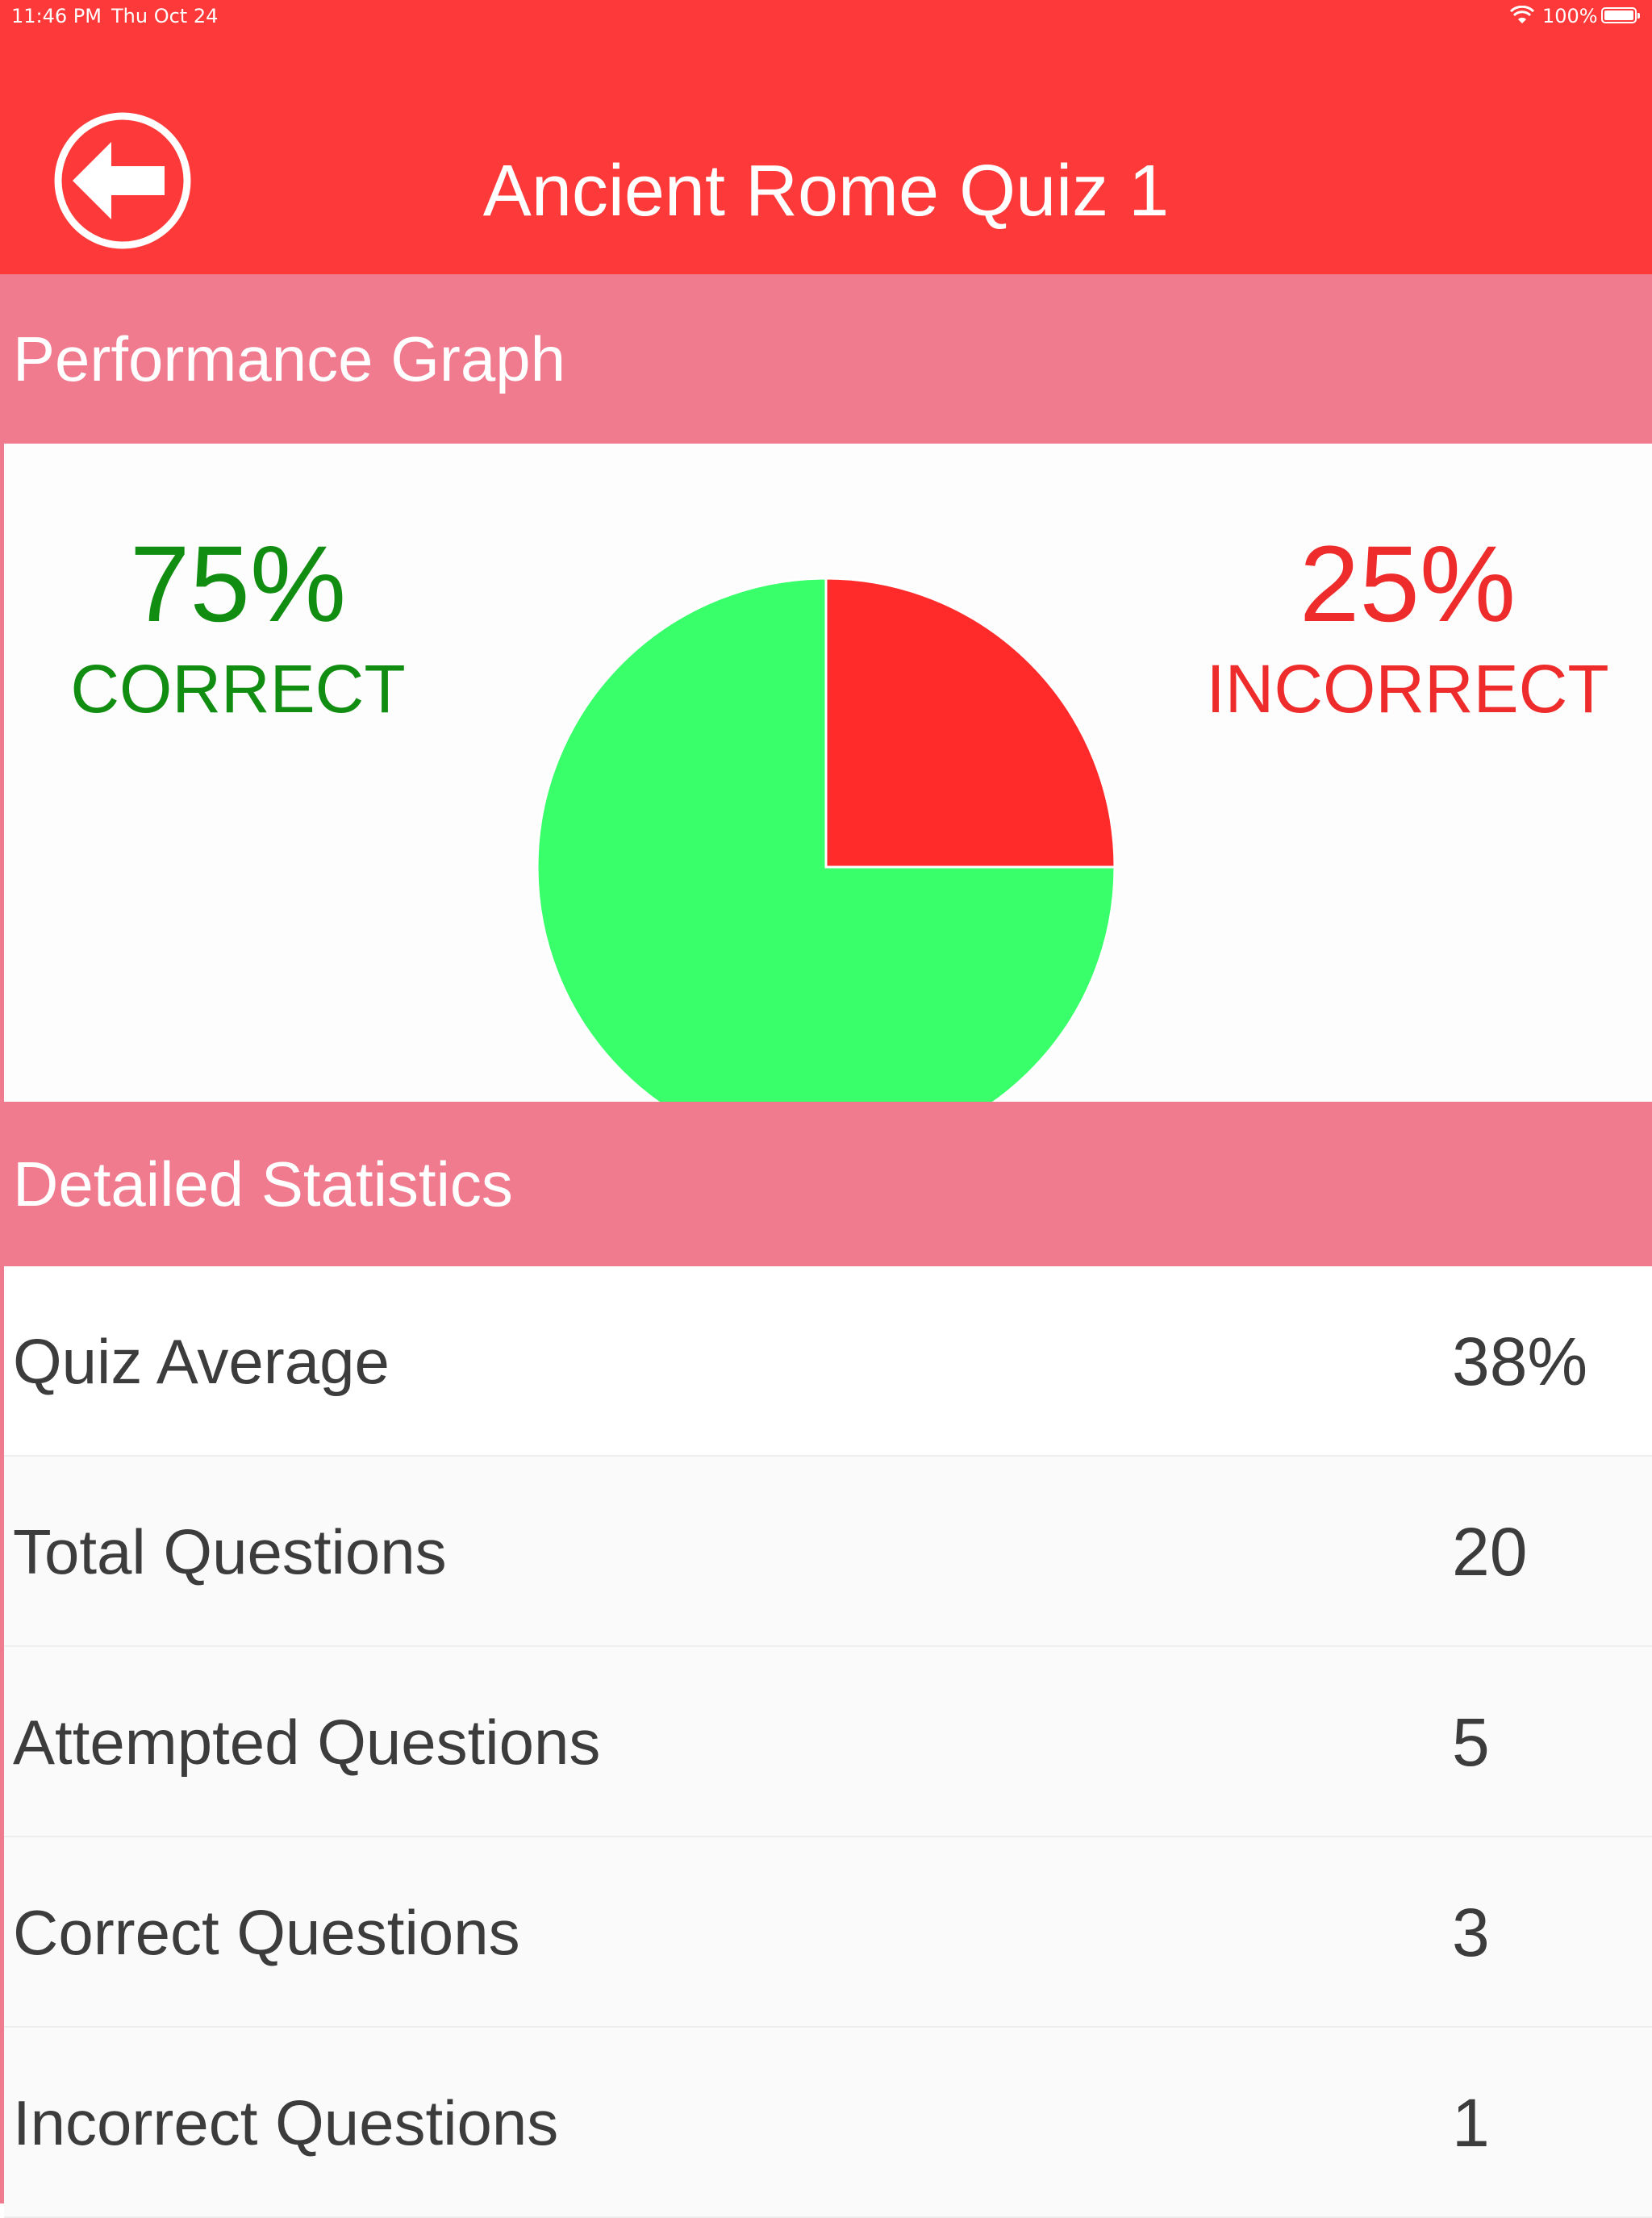 This screenshot has width=1652, height=2218. Describe the element at coordinates (828, 1933) in the screenshot. I see `stat-row-correct-questions: Correct Questions 3` at that location.